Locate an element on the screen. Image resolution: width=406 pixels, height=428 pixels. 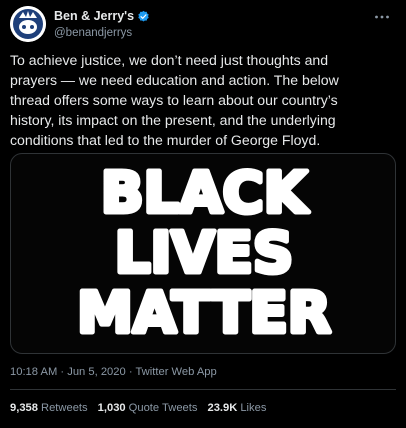
retweets-stat: 9,358 Retweets is located at coordinates (49, 408).